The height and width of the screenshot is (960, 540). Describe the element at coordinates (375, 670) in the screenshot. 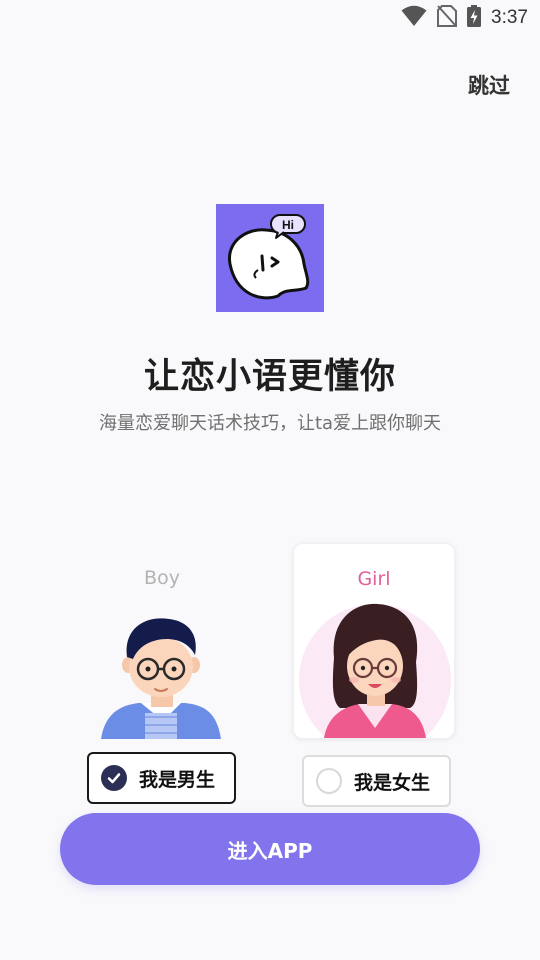

I see `girl-illustration-icon` at that location.